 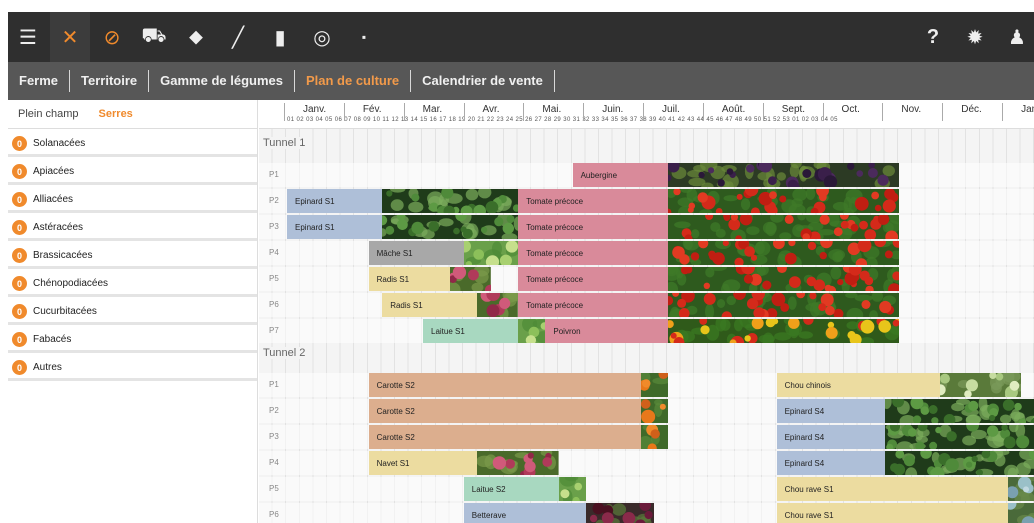 I want to click on family-item: 0 Fabacés, so click(x=132, y=341).